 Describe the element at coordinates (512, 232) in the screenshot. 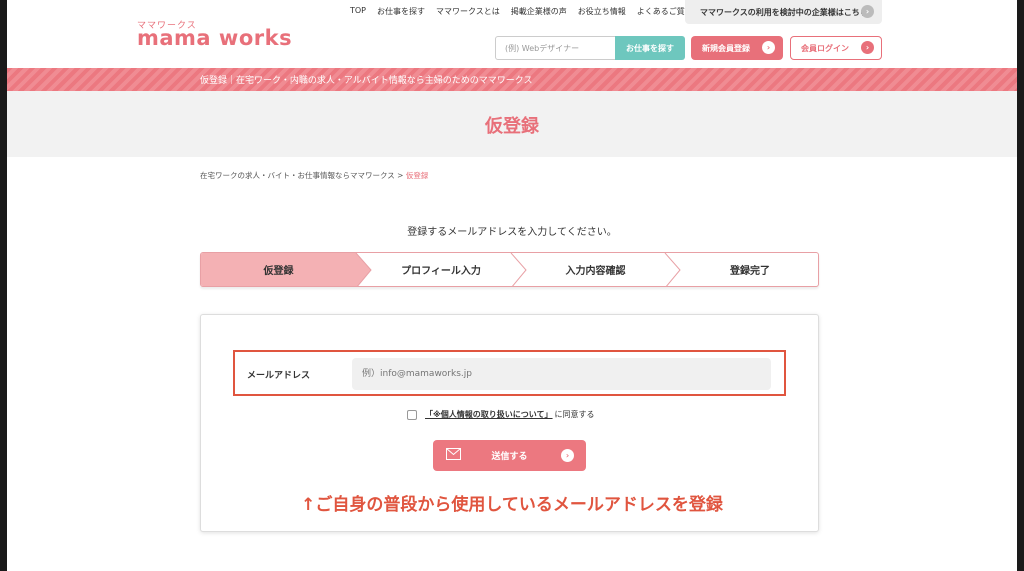

I see `instruction-text: 登録するメールアドレスを入力してください。` at that location.